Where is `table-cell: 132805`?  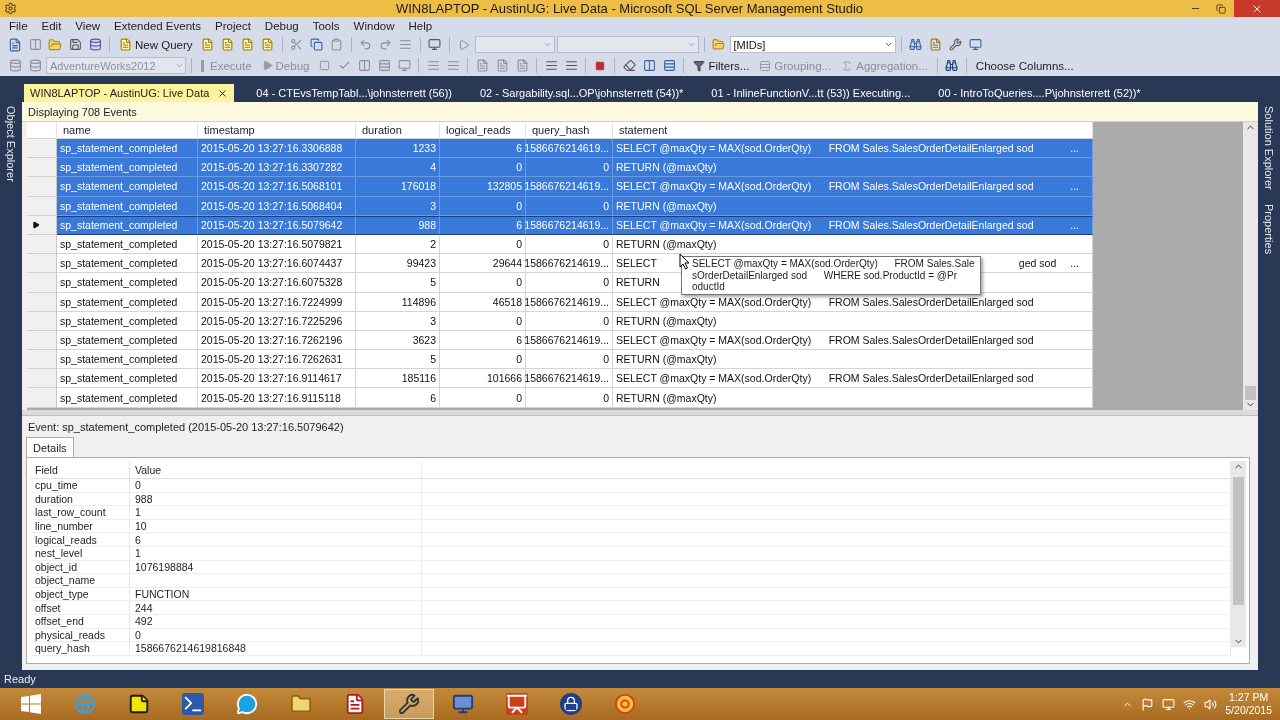
table-cell: 132805 is located at coordinates (483, 187).